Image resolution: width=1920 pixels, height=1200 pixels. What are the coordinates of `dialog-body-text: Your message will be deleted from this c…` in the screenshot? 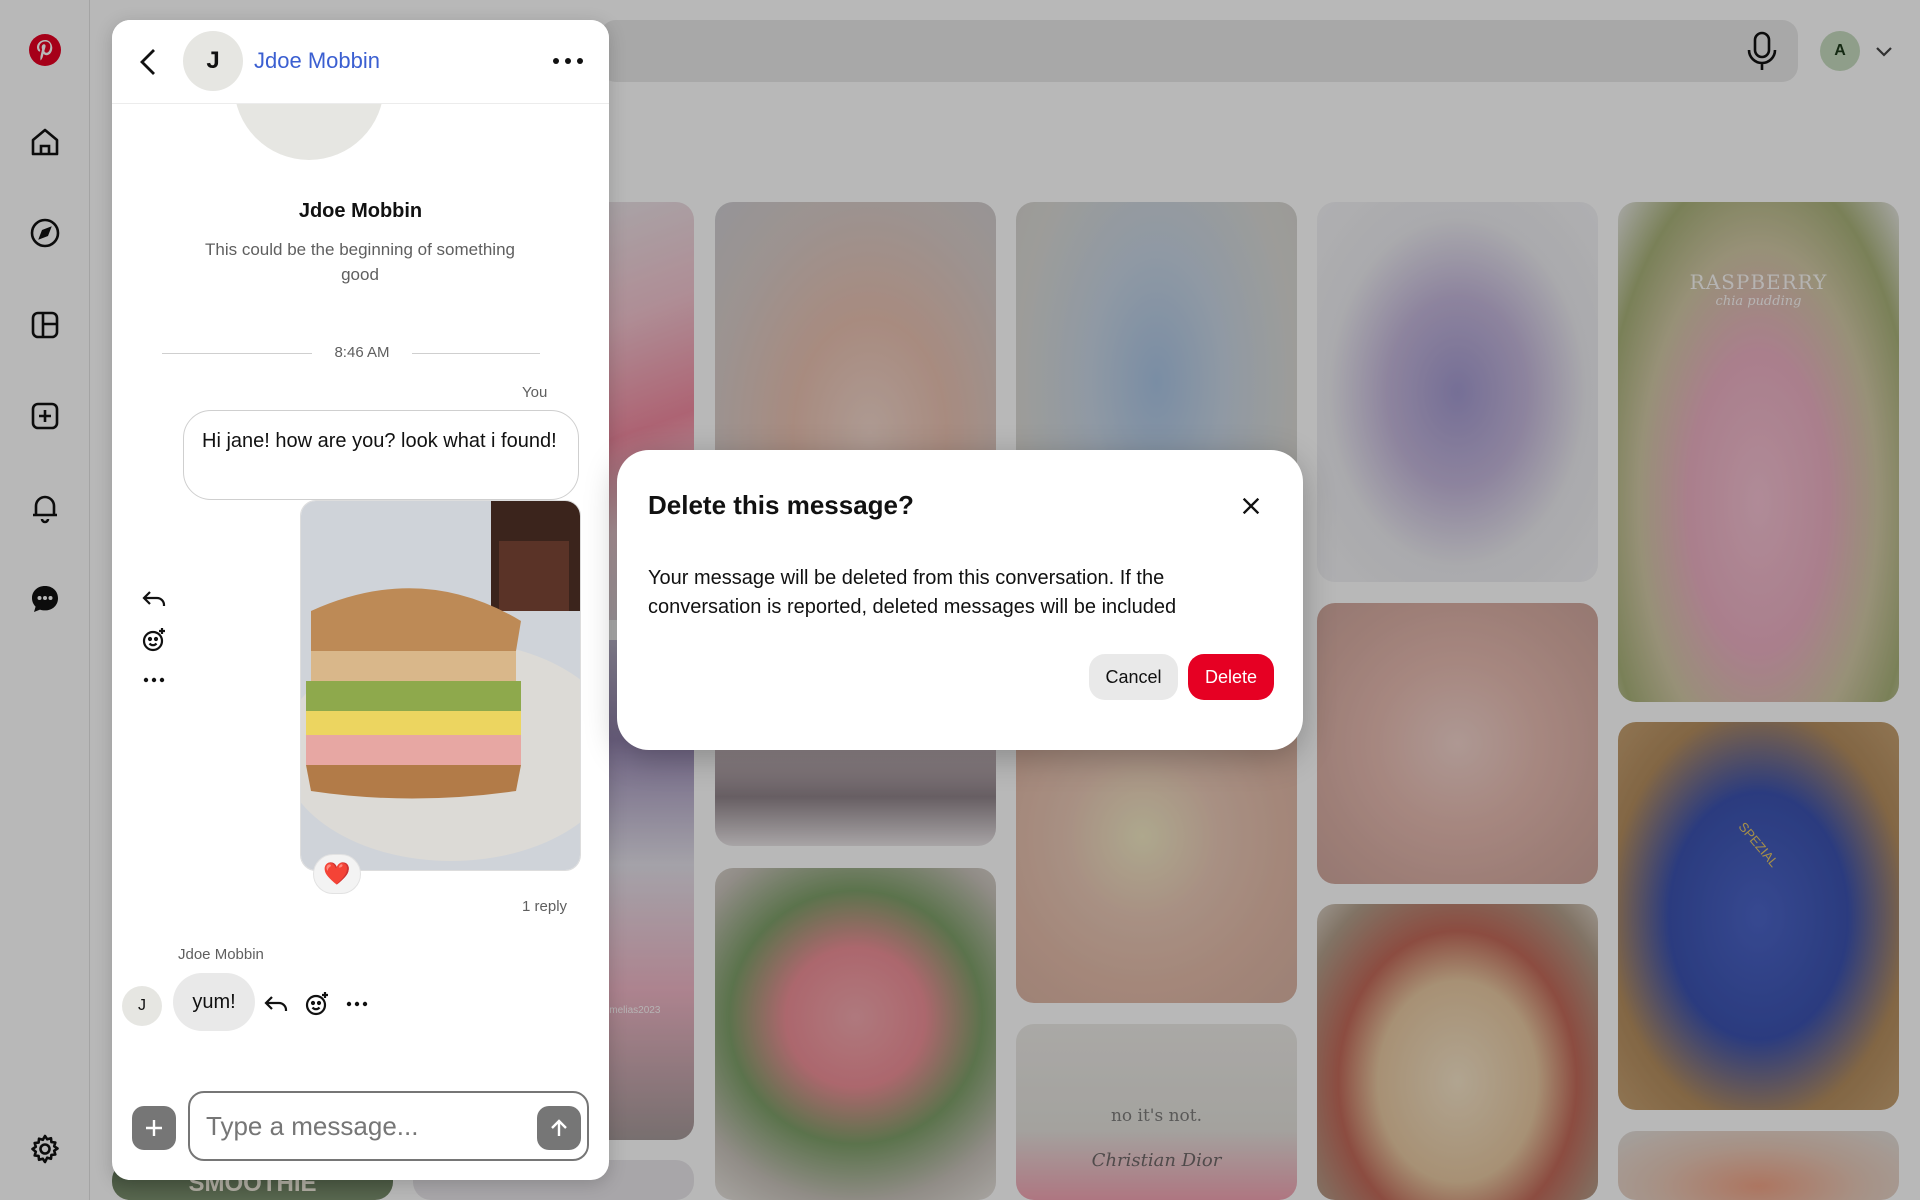 It's located at (912, 592).